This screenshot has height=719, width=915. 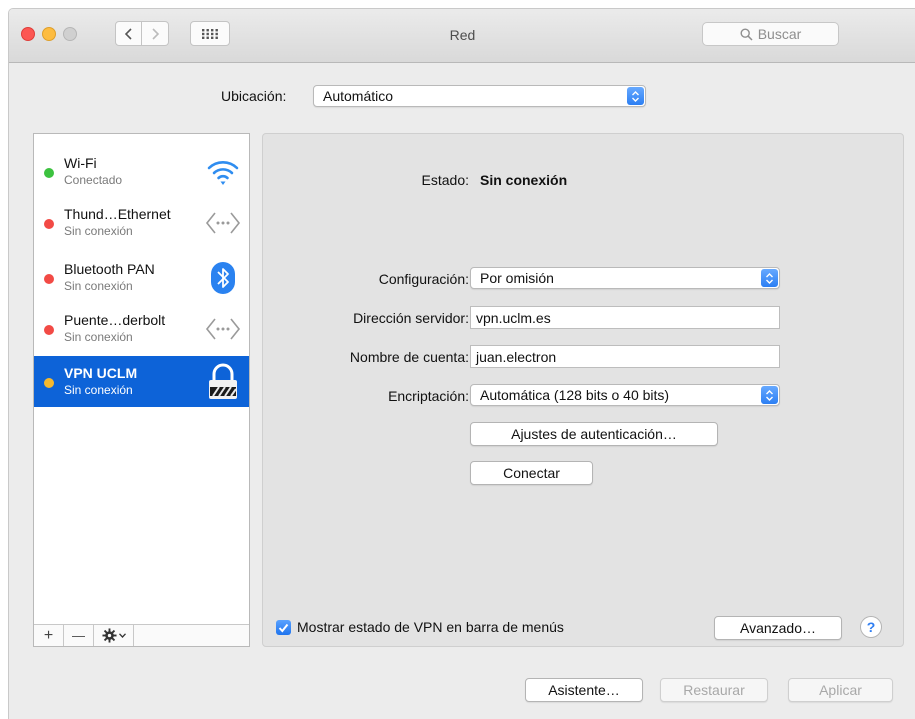 I want to click on location-popup: Automático, so click(x=479, y=96).